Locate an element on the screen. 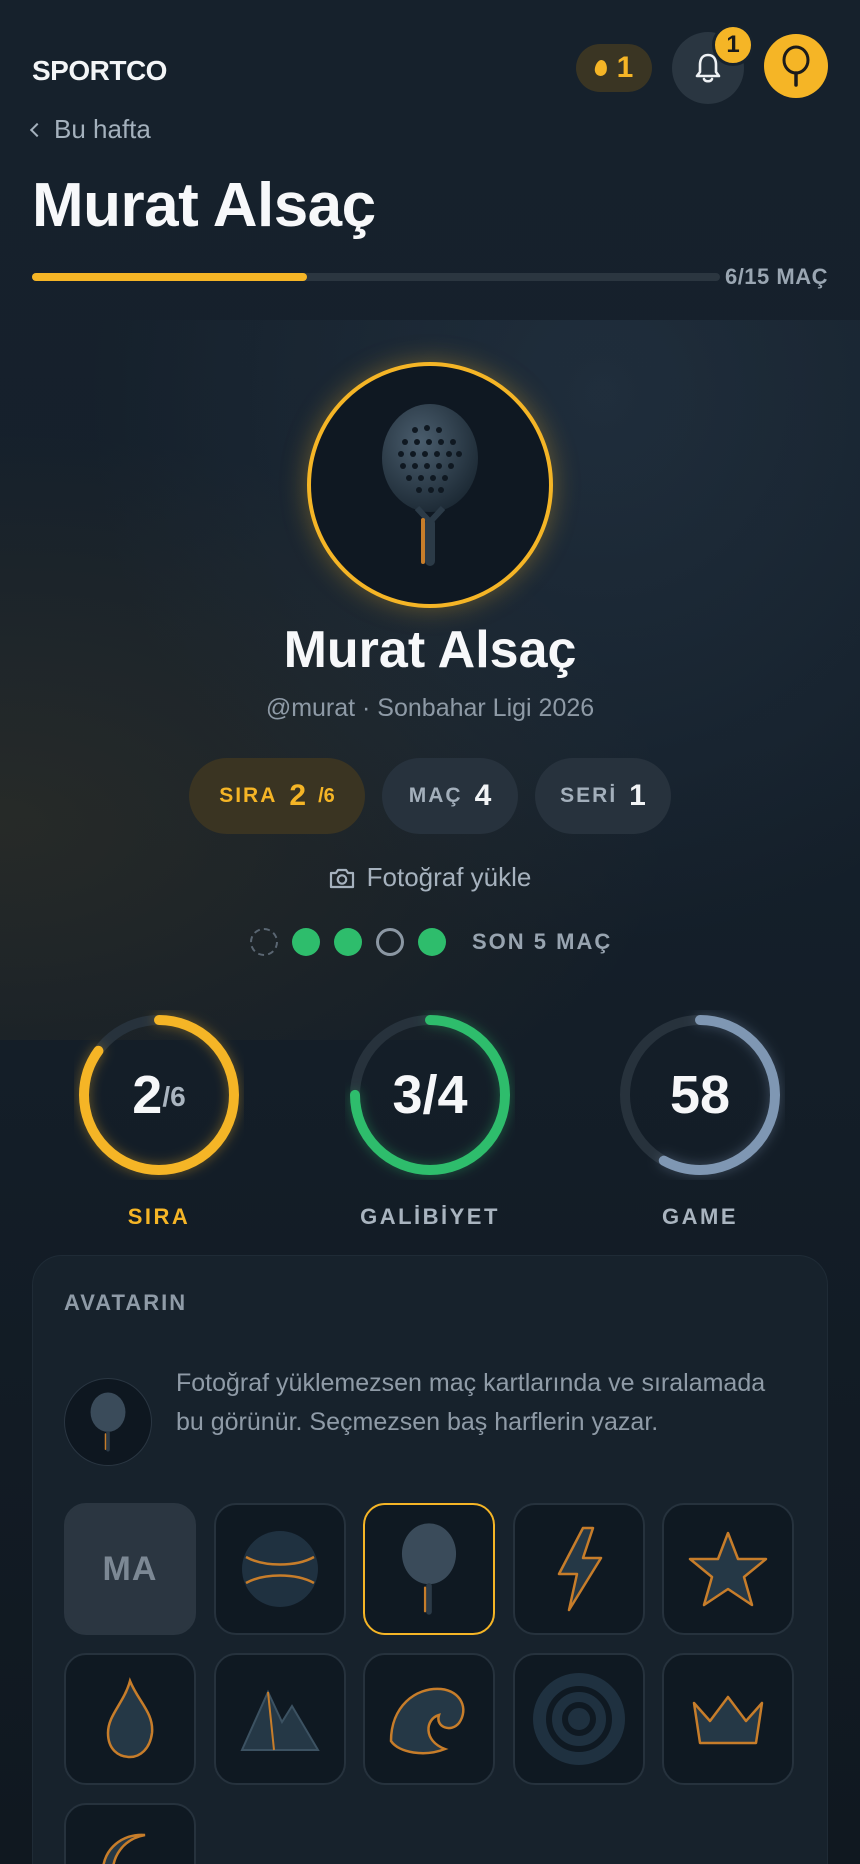 The width and height of the screenshot is (860, 1864). avatar-option-moon is located at coordinates (130, 1833).